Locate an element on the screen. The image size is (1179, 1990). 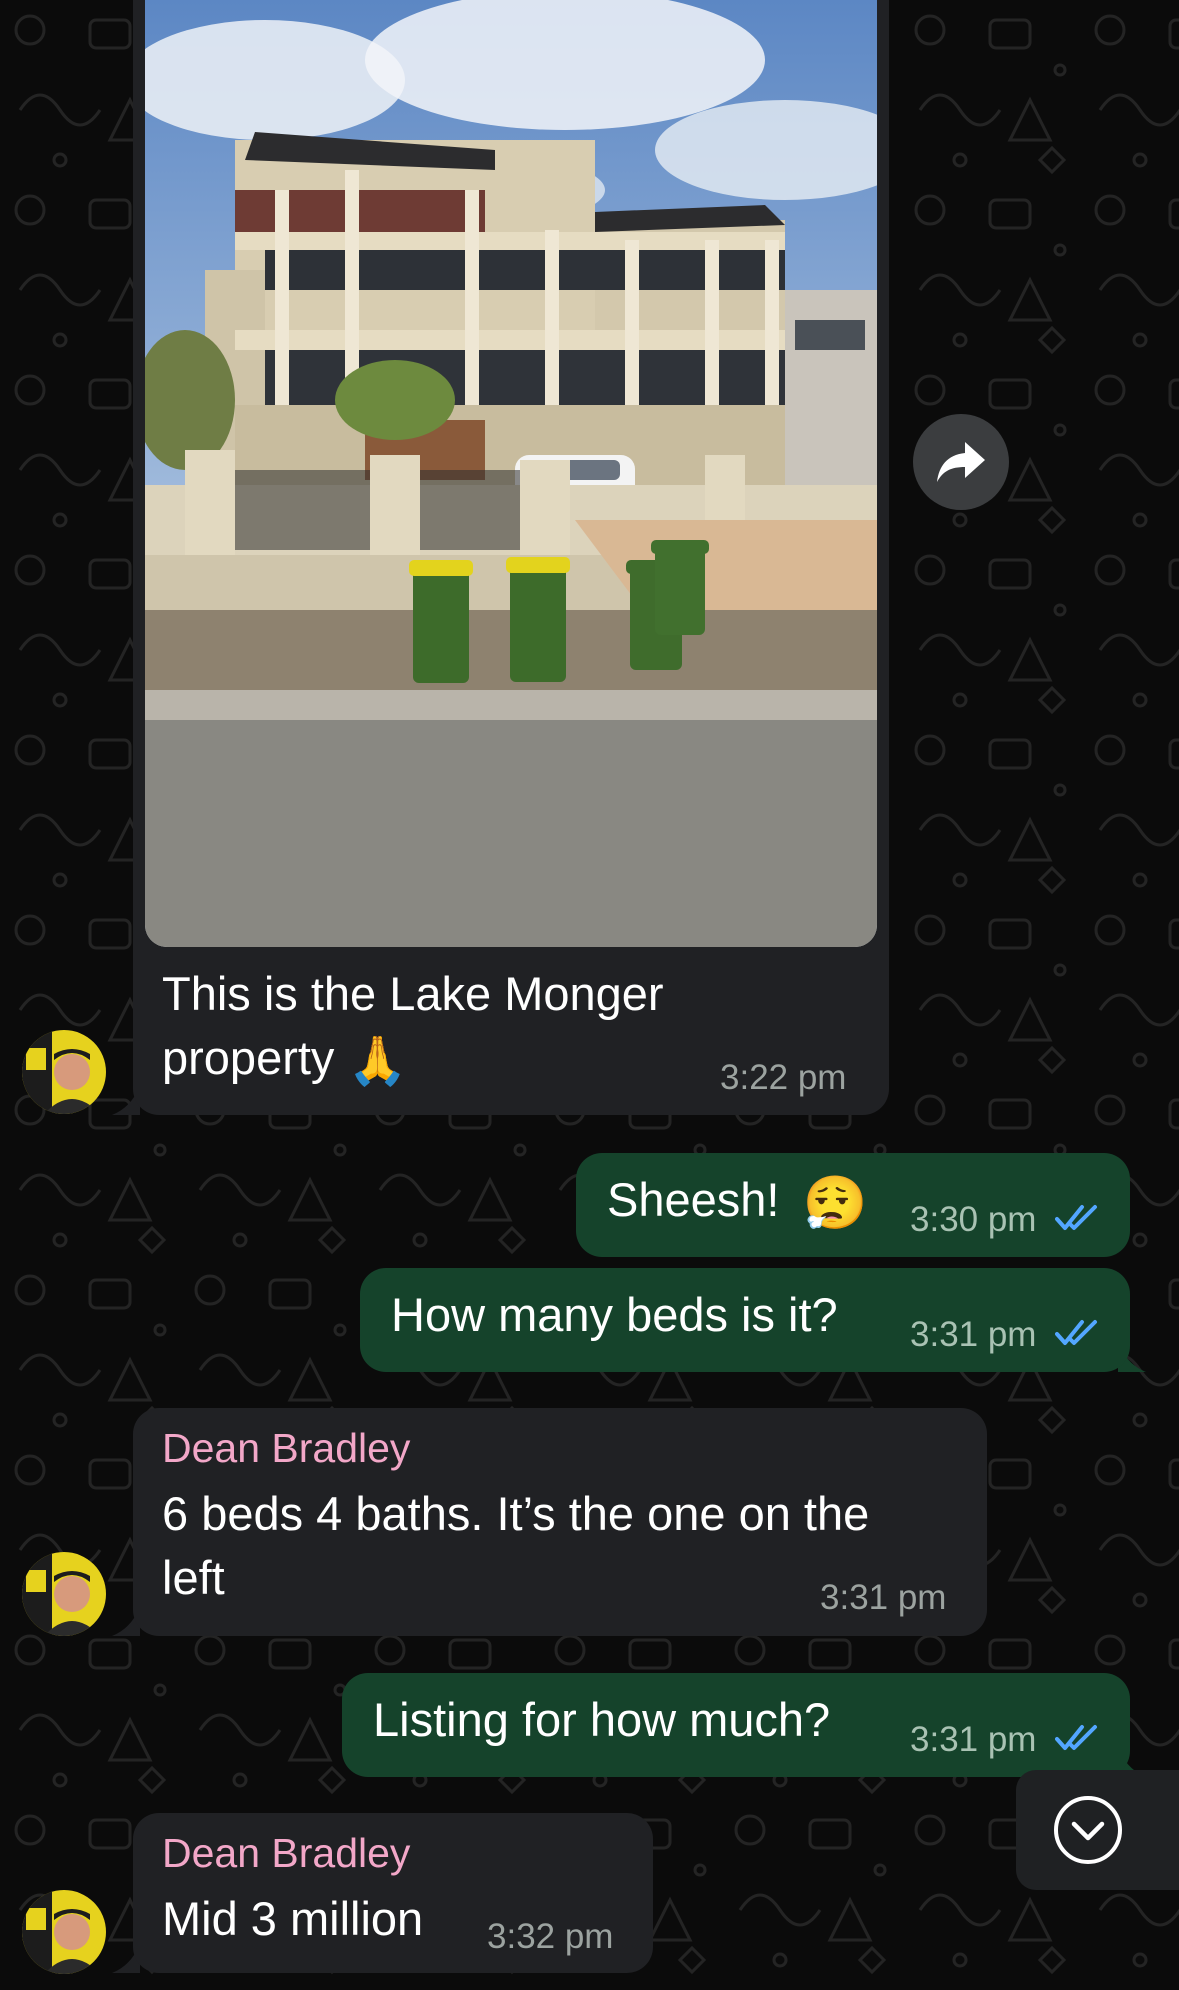
message-time: 3:22 pm is located at coordinates (783, 1077).